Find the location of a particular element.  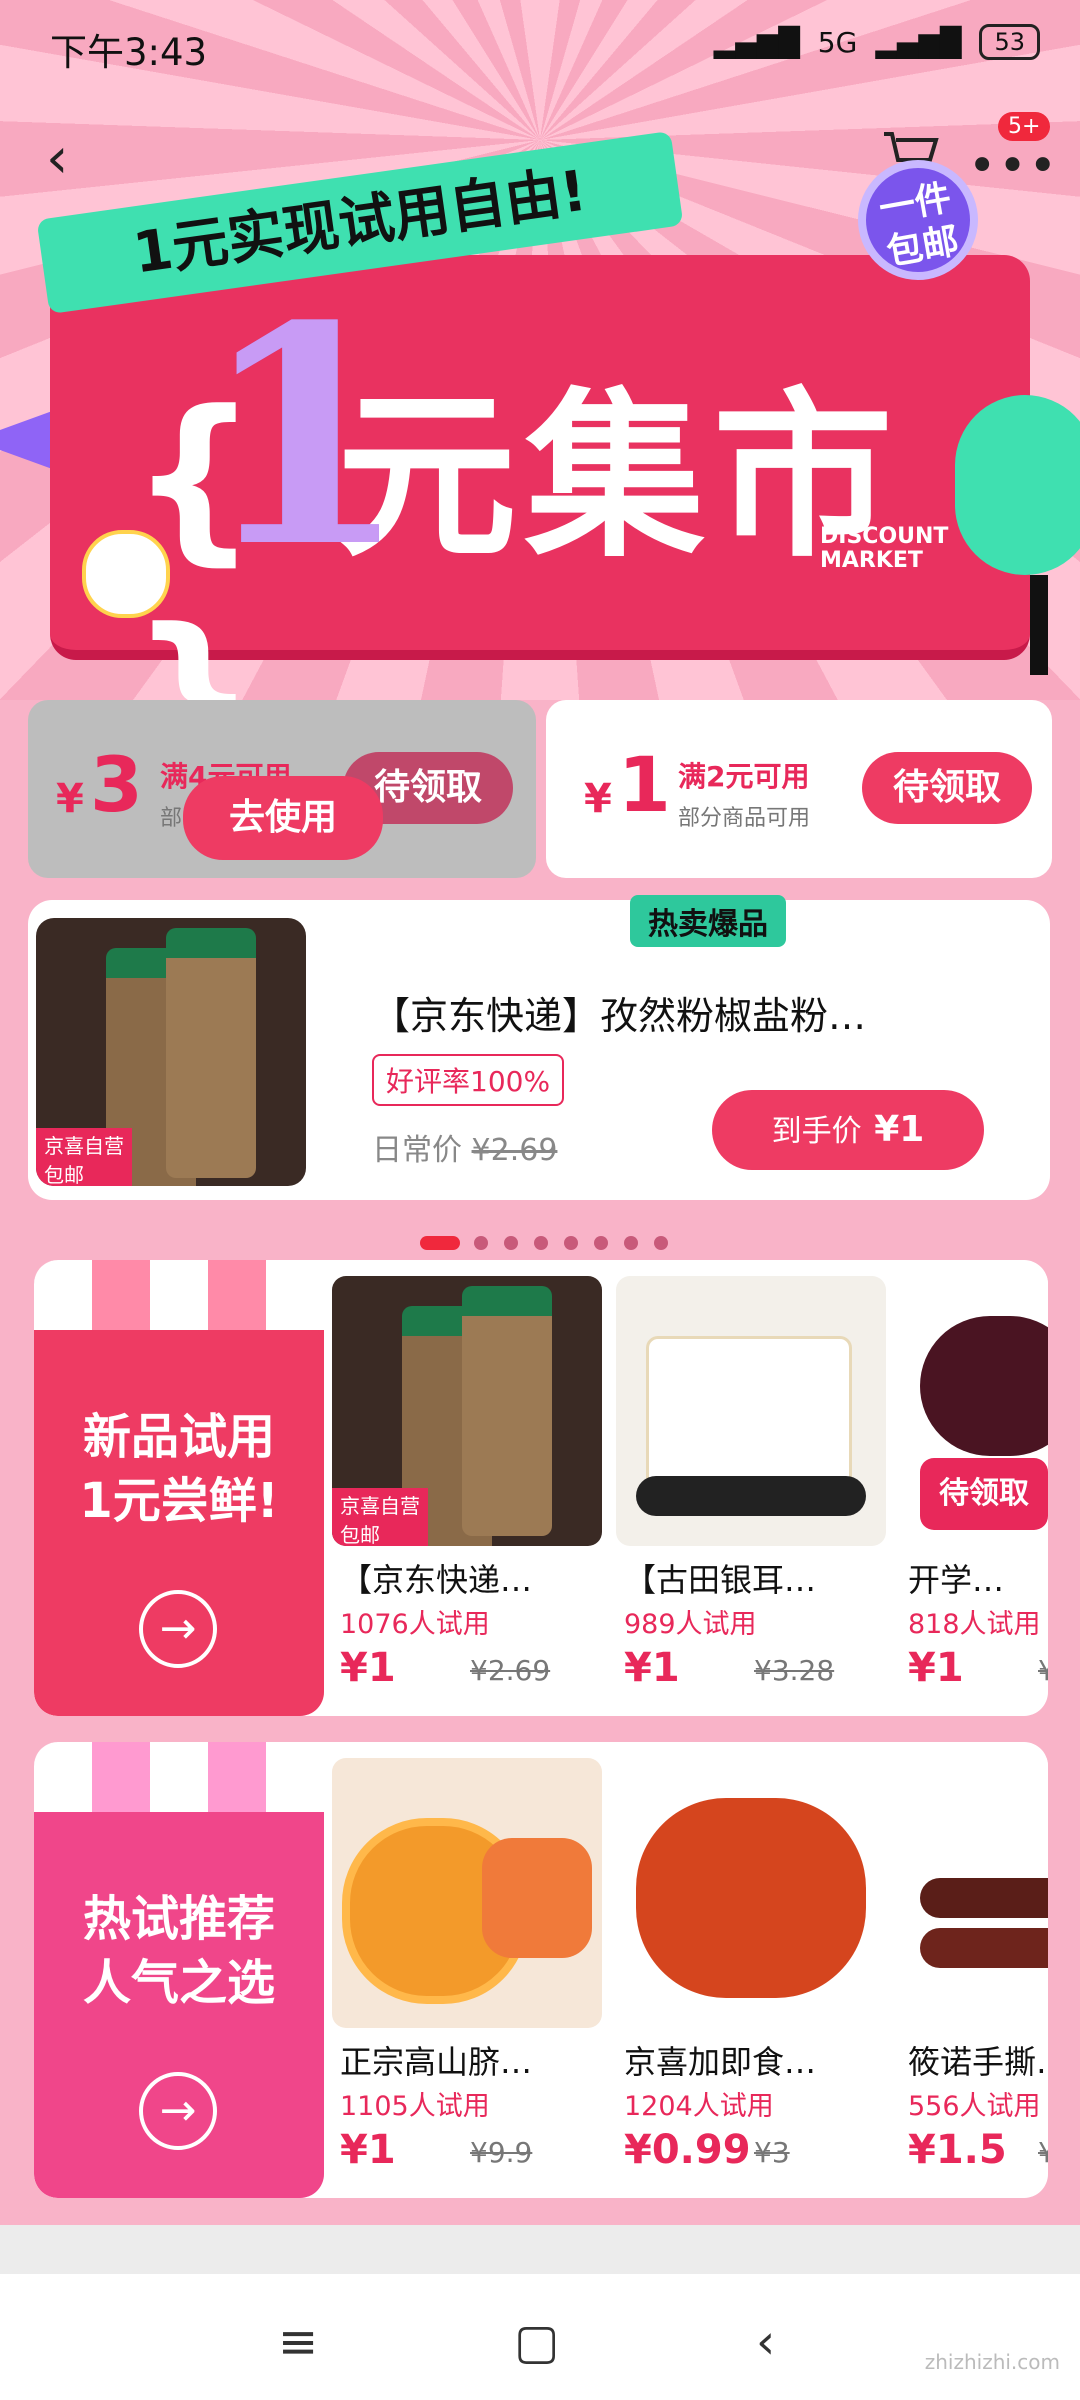

section-side-panel: 新品试用 1元尝鲜! → is located at coordinates (179, 1488).